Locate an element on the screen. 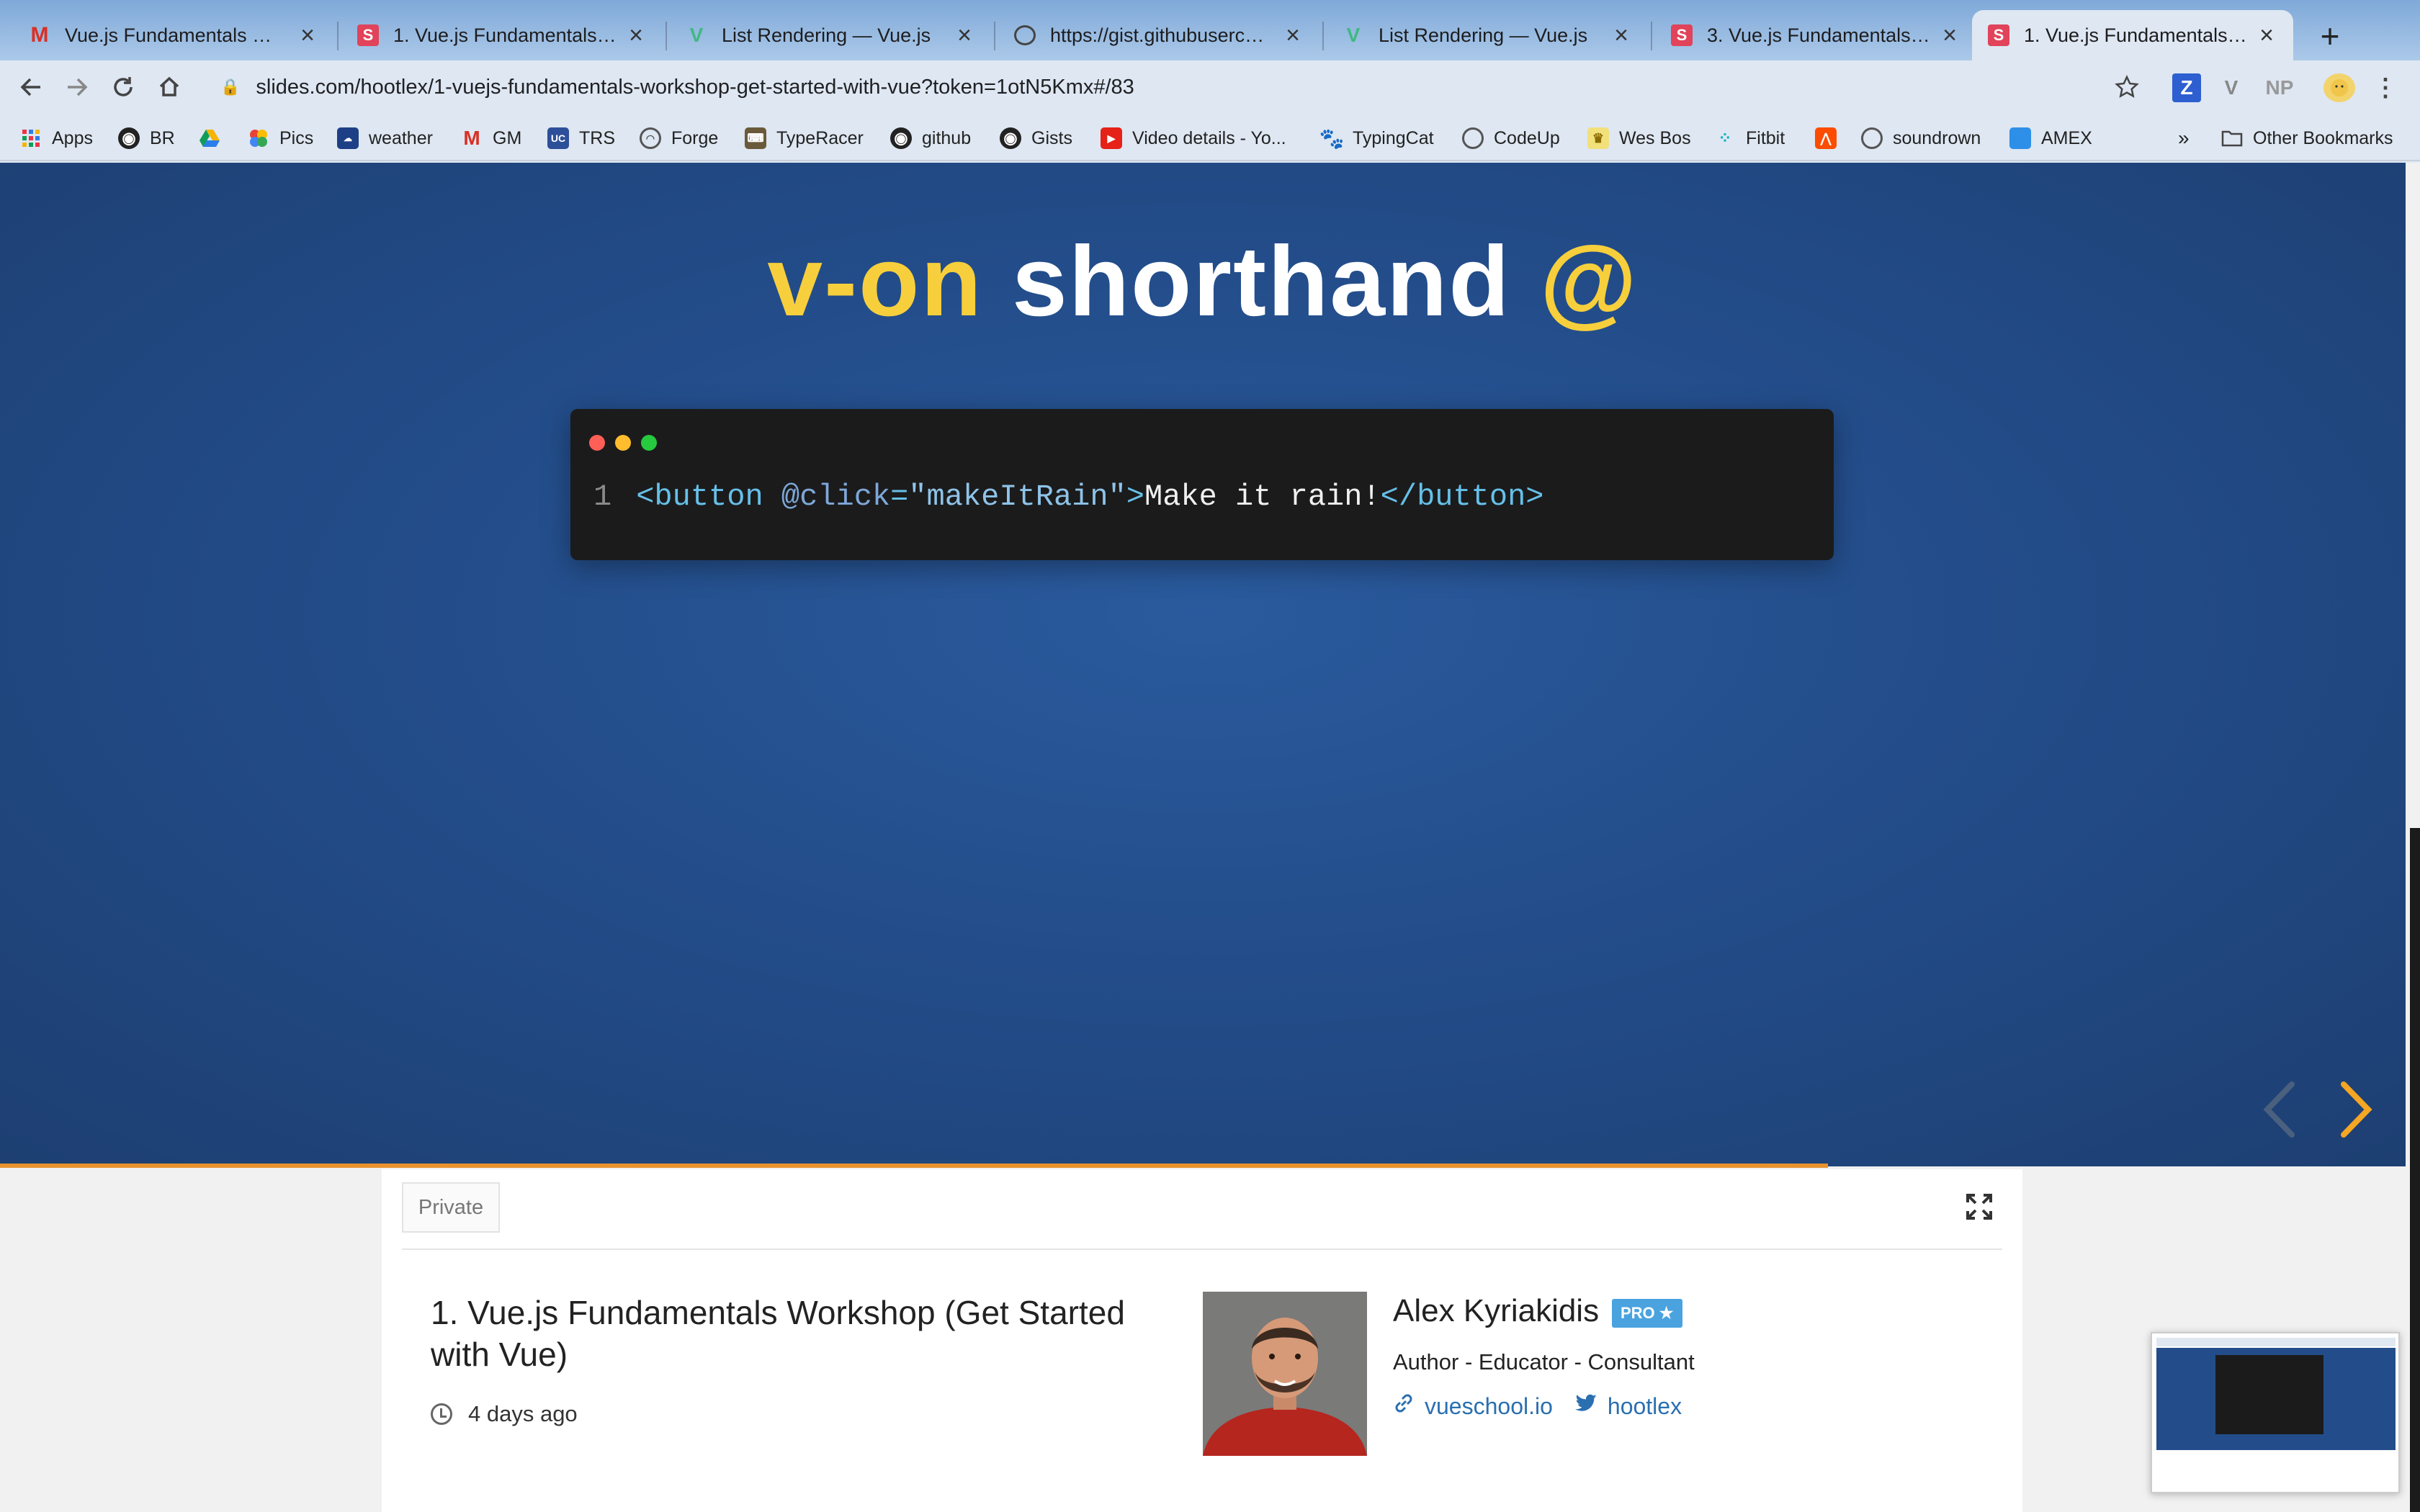 Image resolution: width=2420 pixels, height=1512 pixels. fullscreen-button is located at coordinates (1980, 1206).